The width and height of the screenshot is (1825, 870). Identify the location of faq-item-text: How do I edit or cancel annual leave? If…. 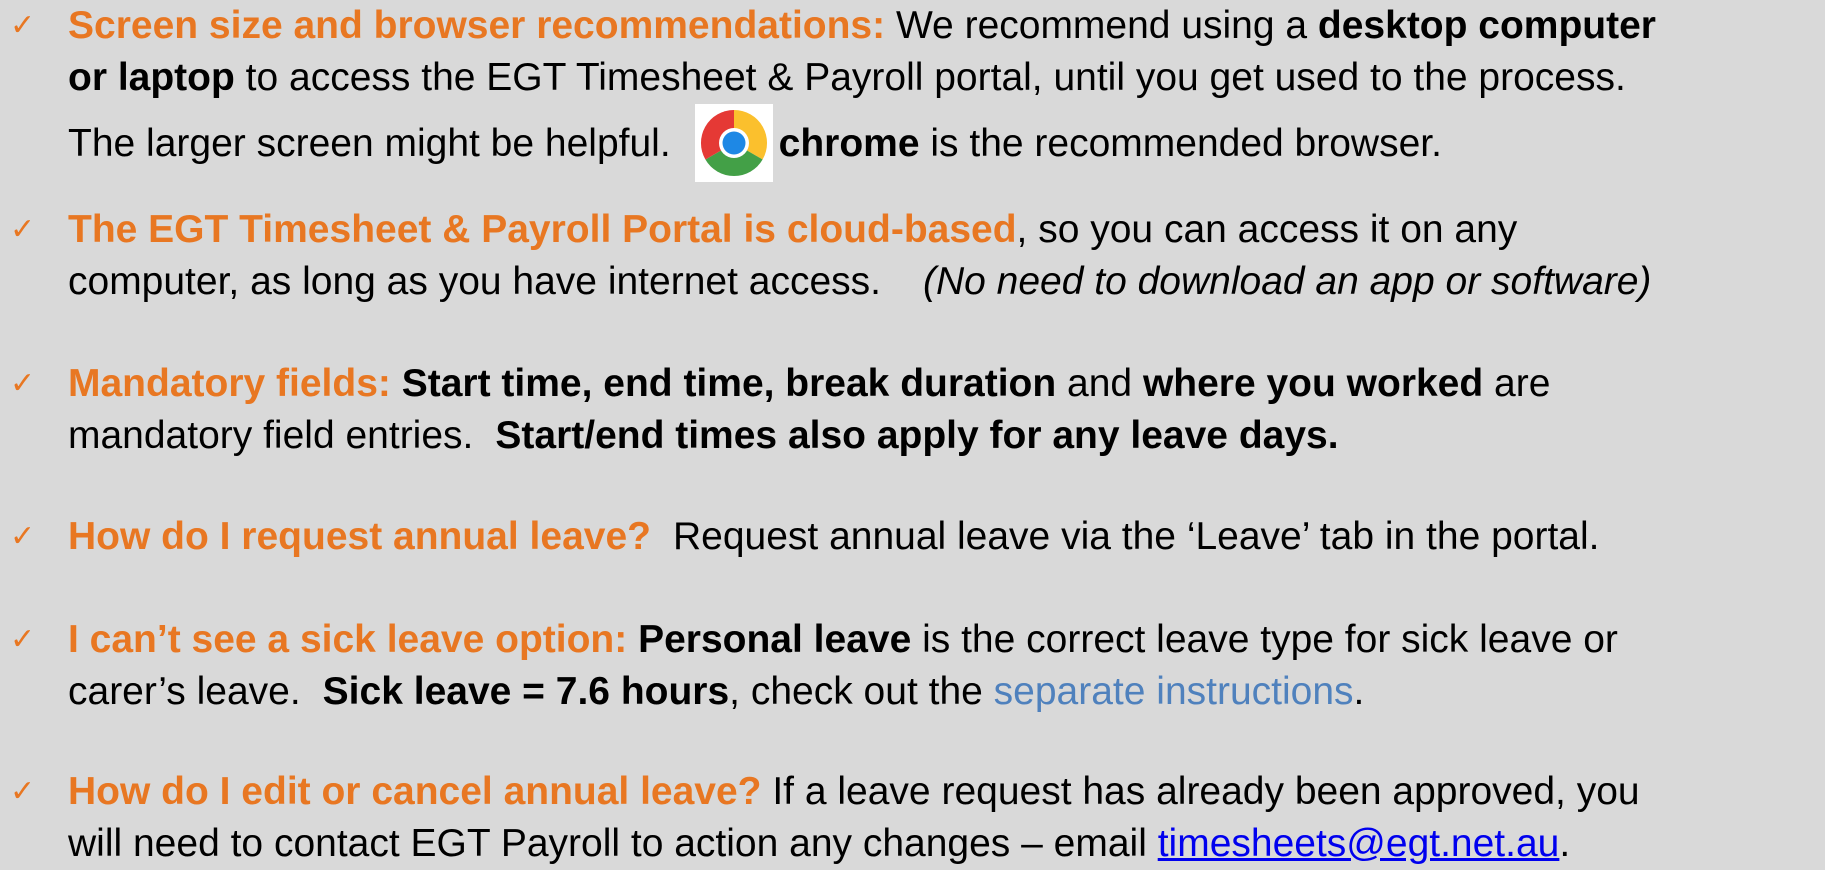
(943, 818).